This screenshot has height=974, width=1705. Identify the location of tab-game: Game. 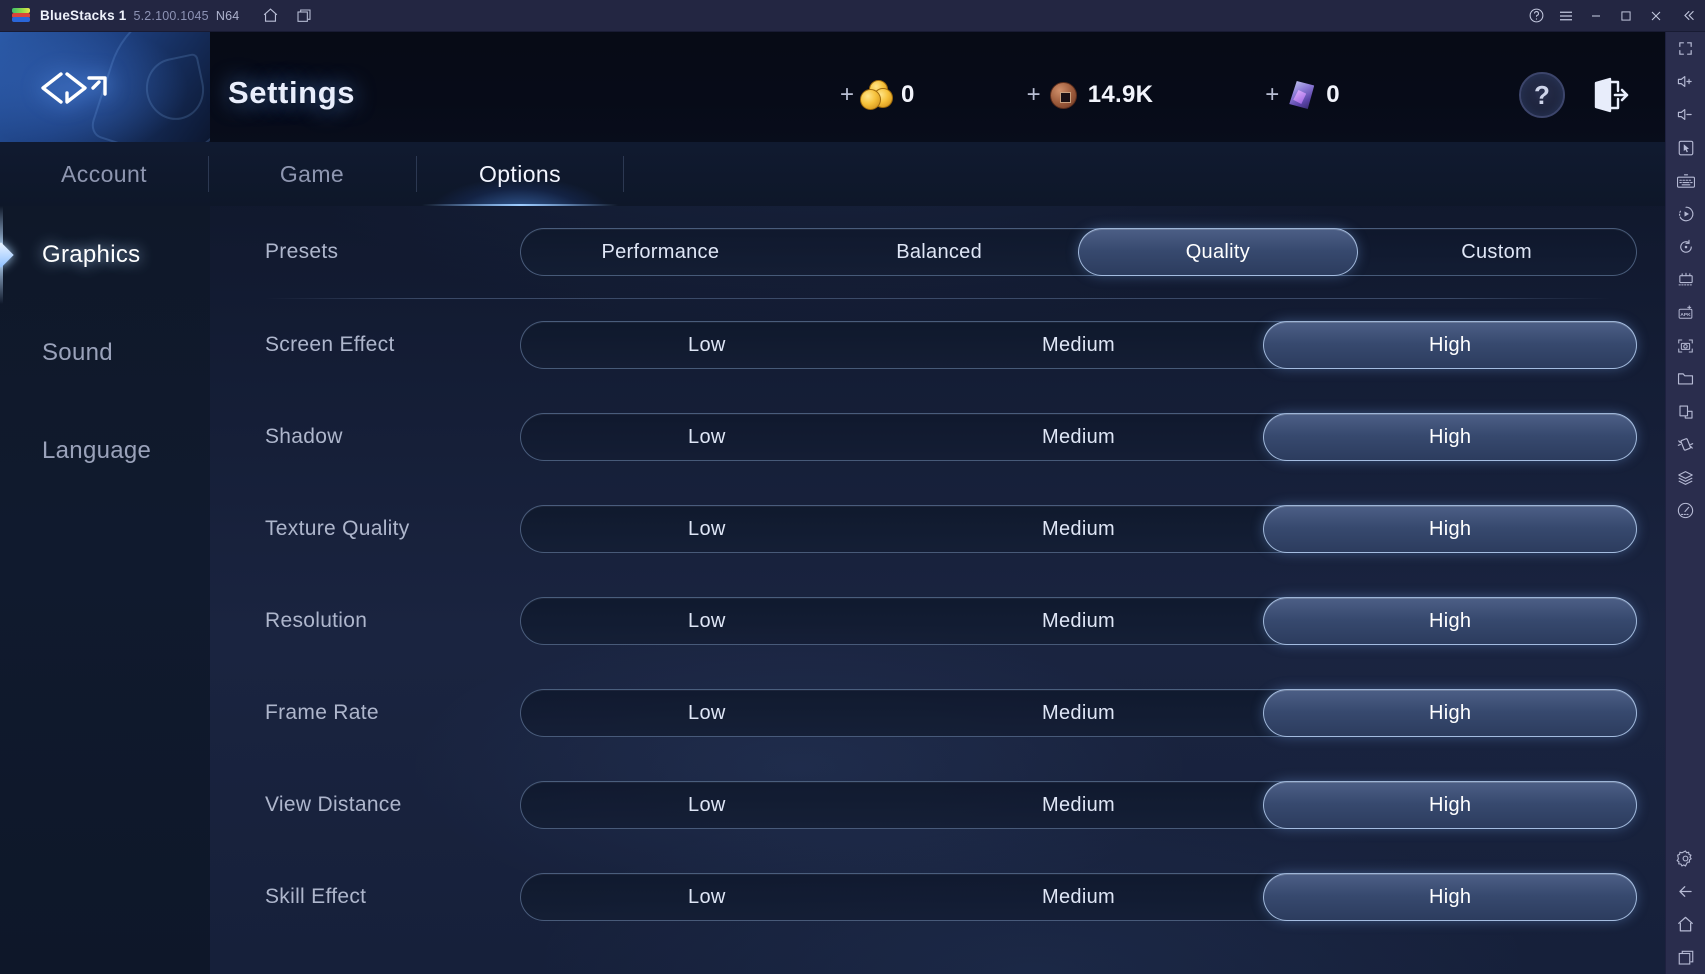
(312, 174).